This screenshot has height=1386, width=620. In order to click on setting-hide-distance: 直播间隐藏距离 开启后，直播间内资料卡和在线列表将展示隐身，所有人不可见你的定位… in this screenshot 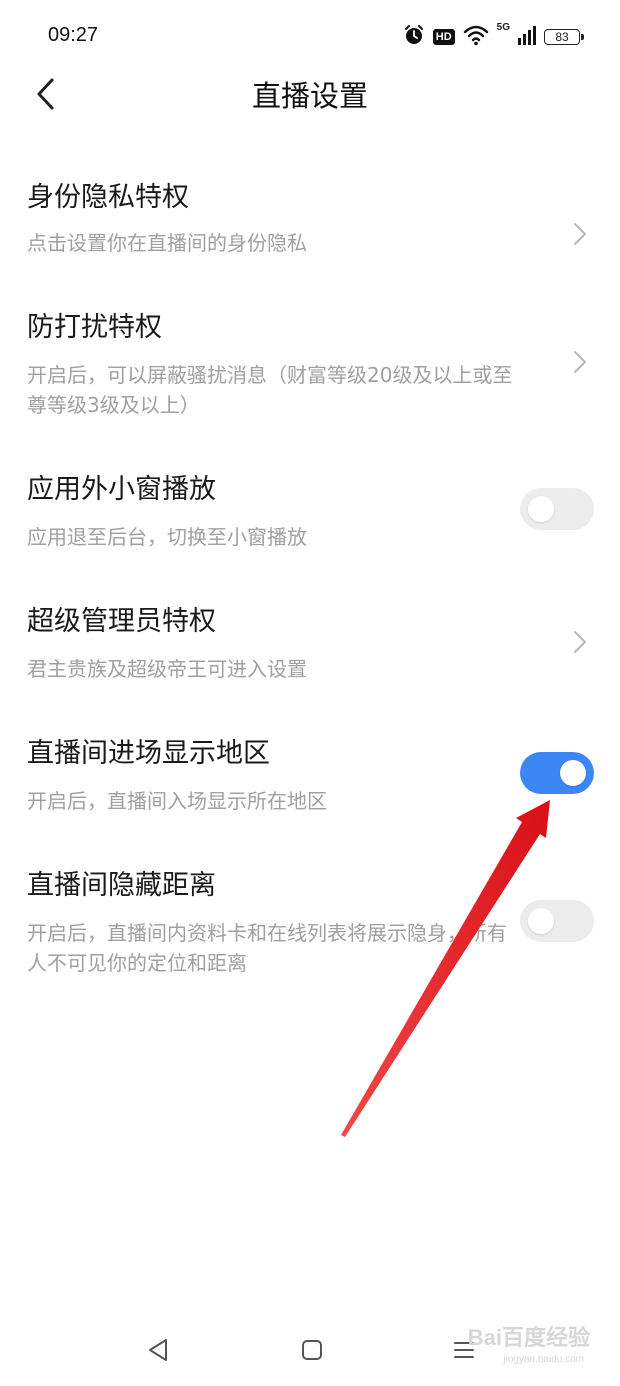, I will do `click(310, 931)`.